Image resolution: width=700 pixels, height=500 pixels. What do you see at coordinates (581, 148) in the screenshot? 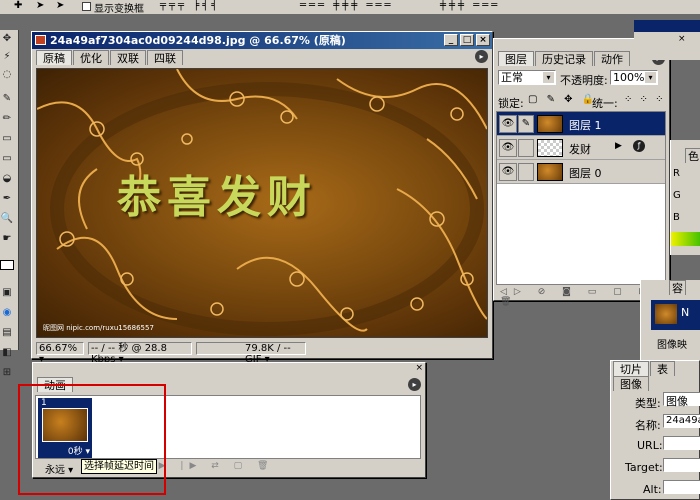
I see `layer-row: 👁 发财 ▶ ƒ` at bounding box center [581, 148].